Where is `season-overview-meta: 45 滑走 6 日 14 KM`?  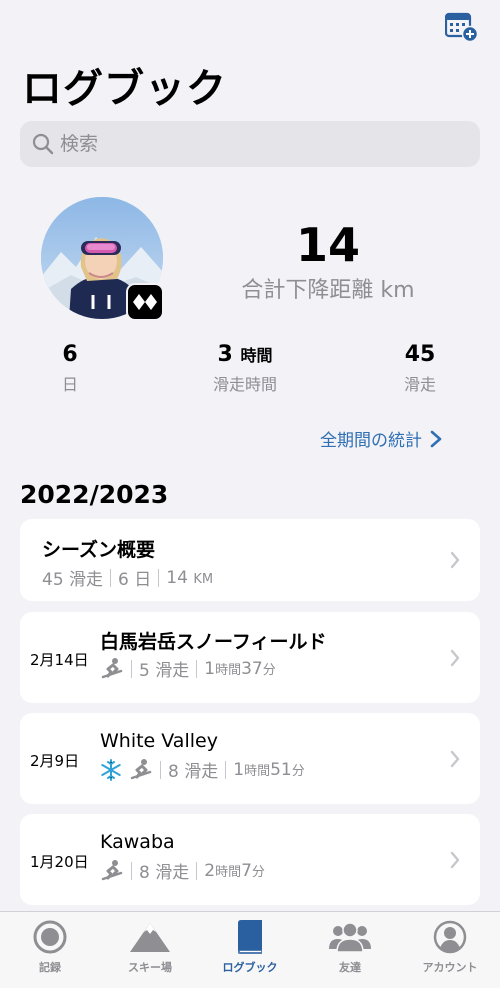
season-overview-meta: 45 滑走 6 日 14 KM is located at coordinates (127, 578).